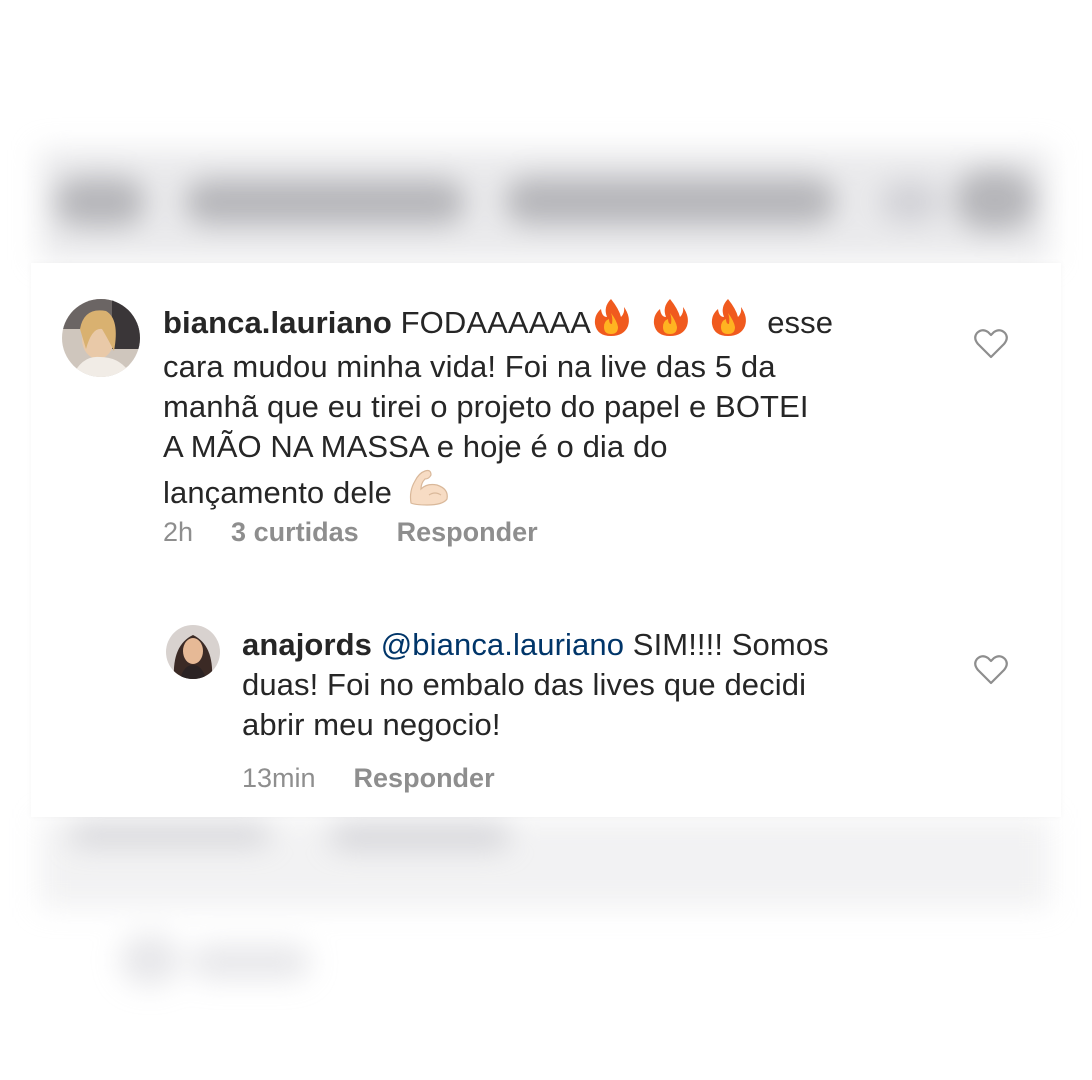 This screenshot has width=1092, height=1080. What do you see at coordinates (307, 644) in the screenshot?
I see `comment-username: anajords` at bounding box center [307, 644].